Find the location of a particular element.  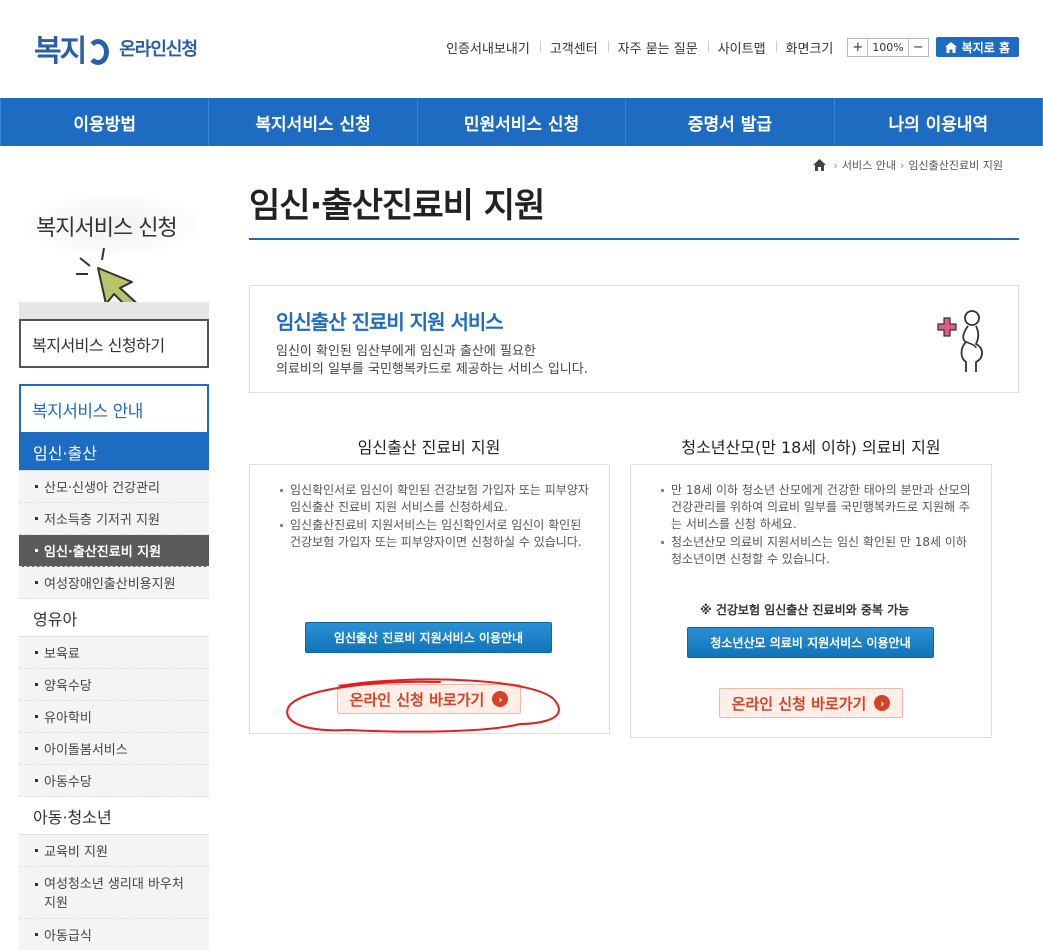

sidebar-item-disabled-birth: 여성장애인출산비용지원 is located at coordinates (114, 583).